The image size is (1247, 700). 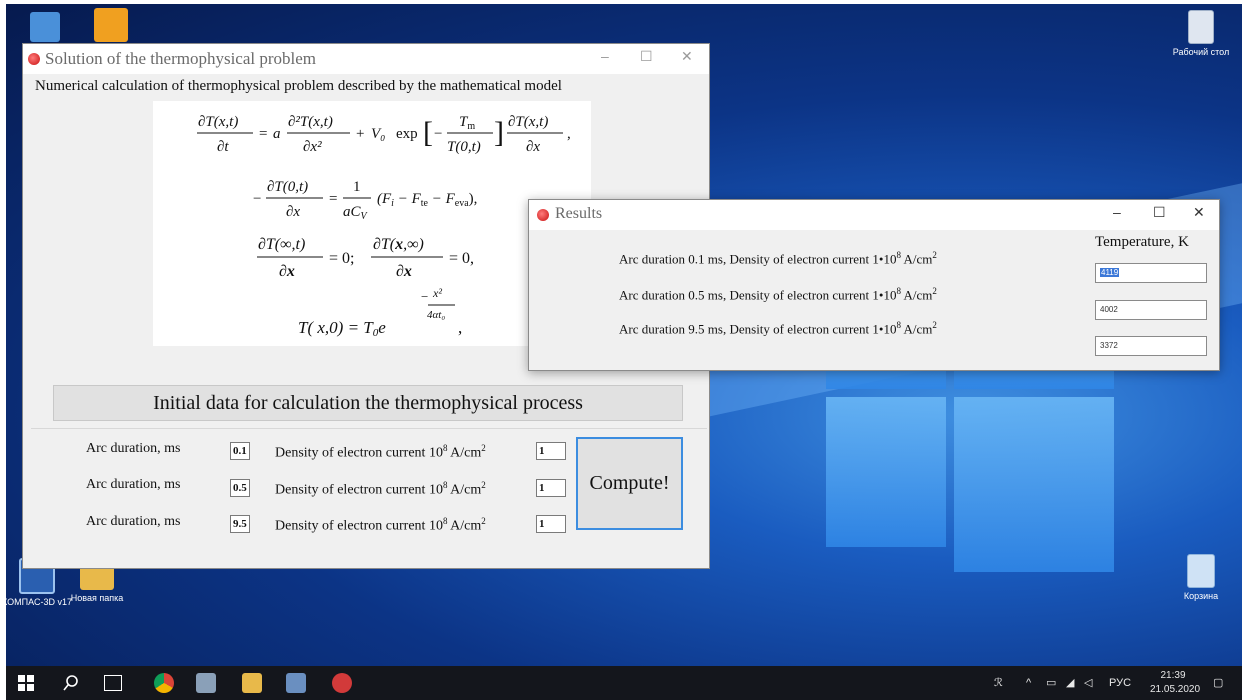 I want to click on people-icon: ℛ, so click(x=998, y=683).